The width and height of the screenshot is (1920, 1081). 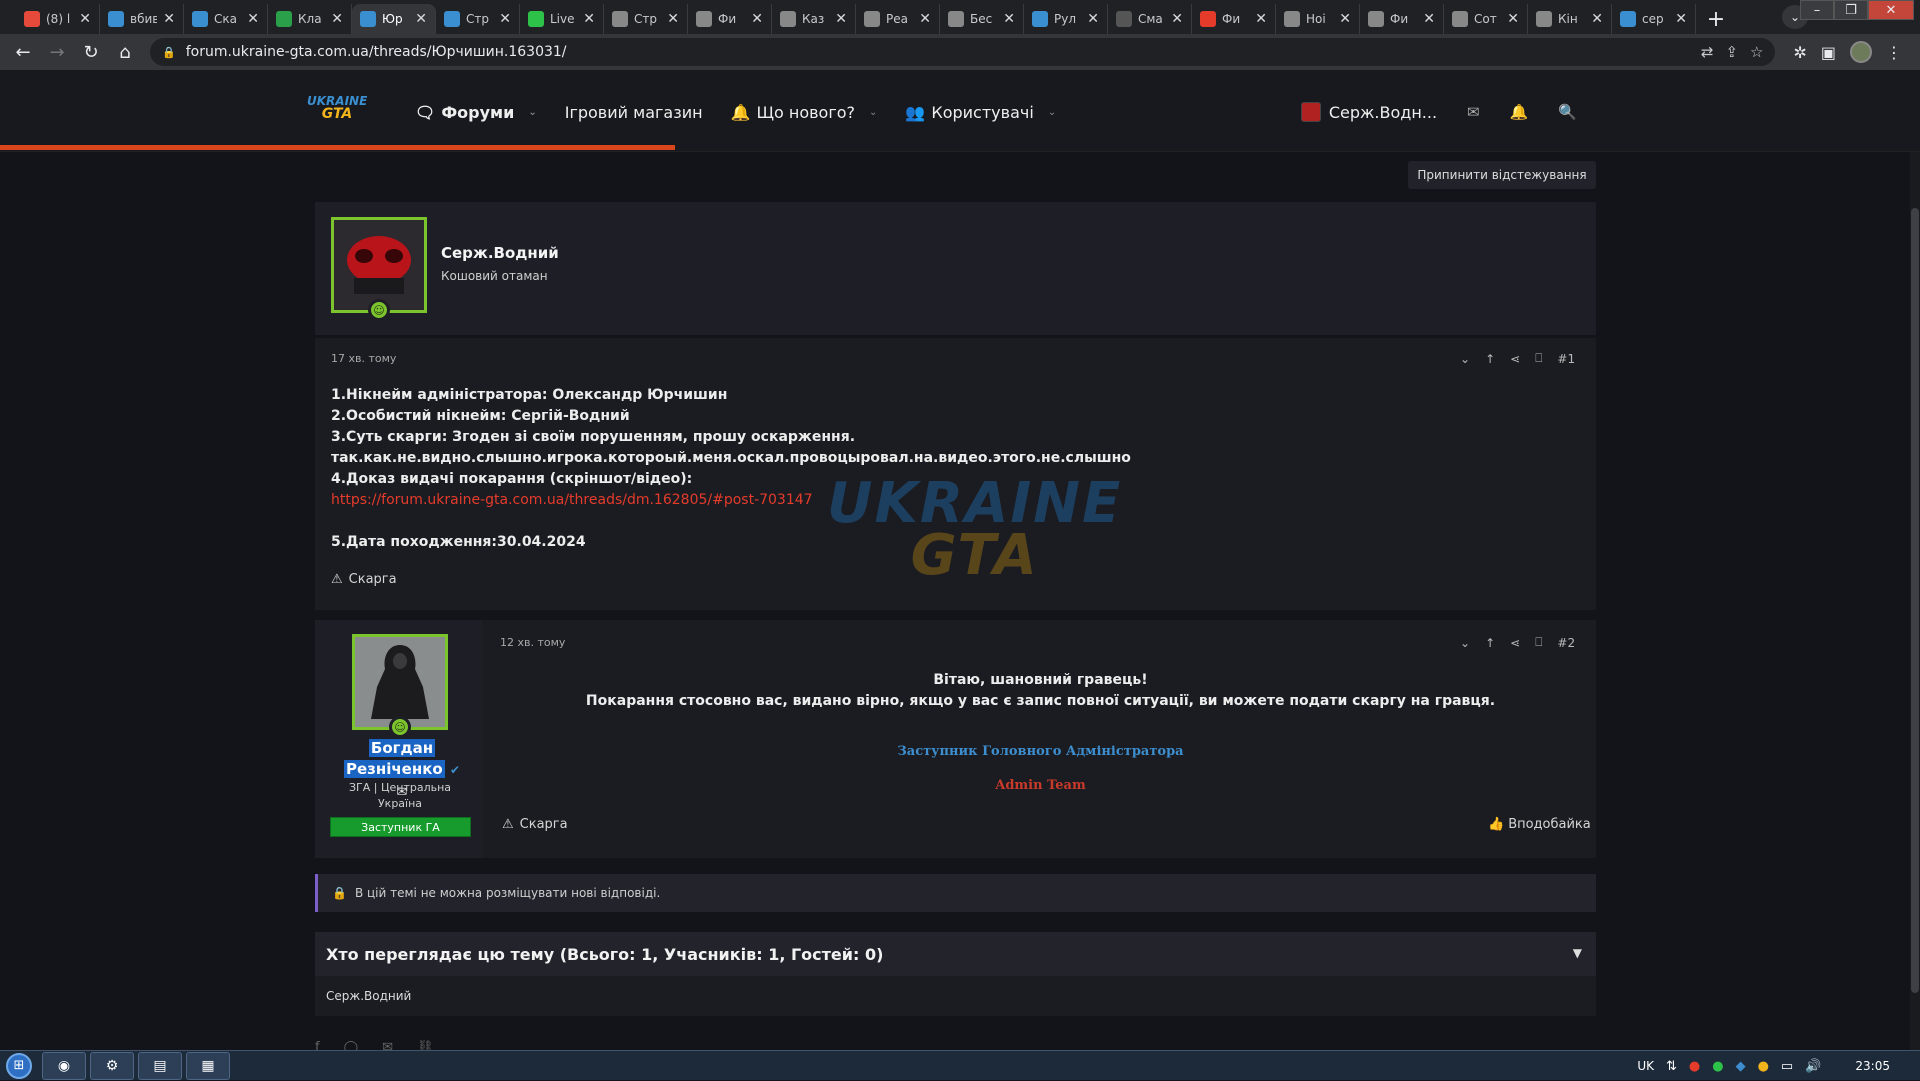 I want to click on browser-tab: Кін ✕, so click(x=1570, y=19).